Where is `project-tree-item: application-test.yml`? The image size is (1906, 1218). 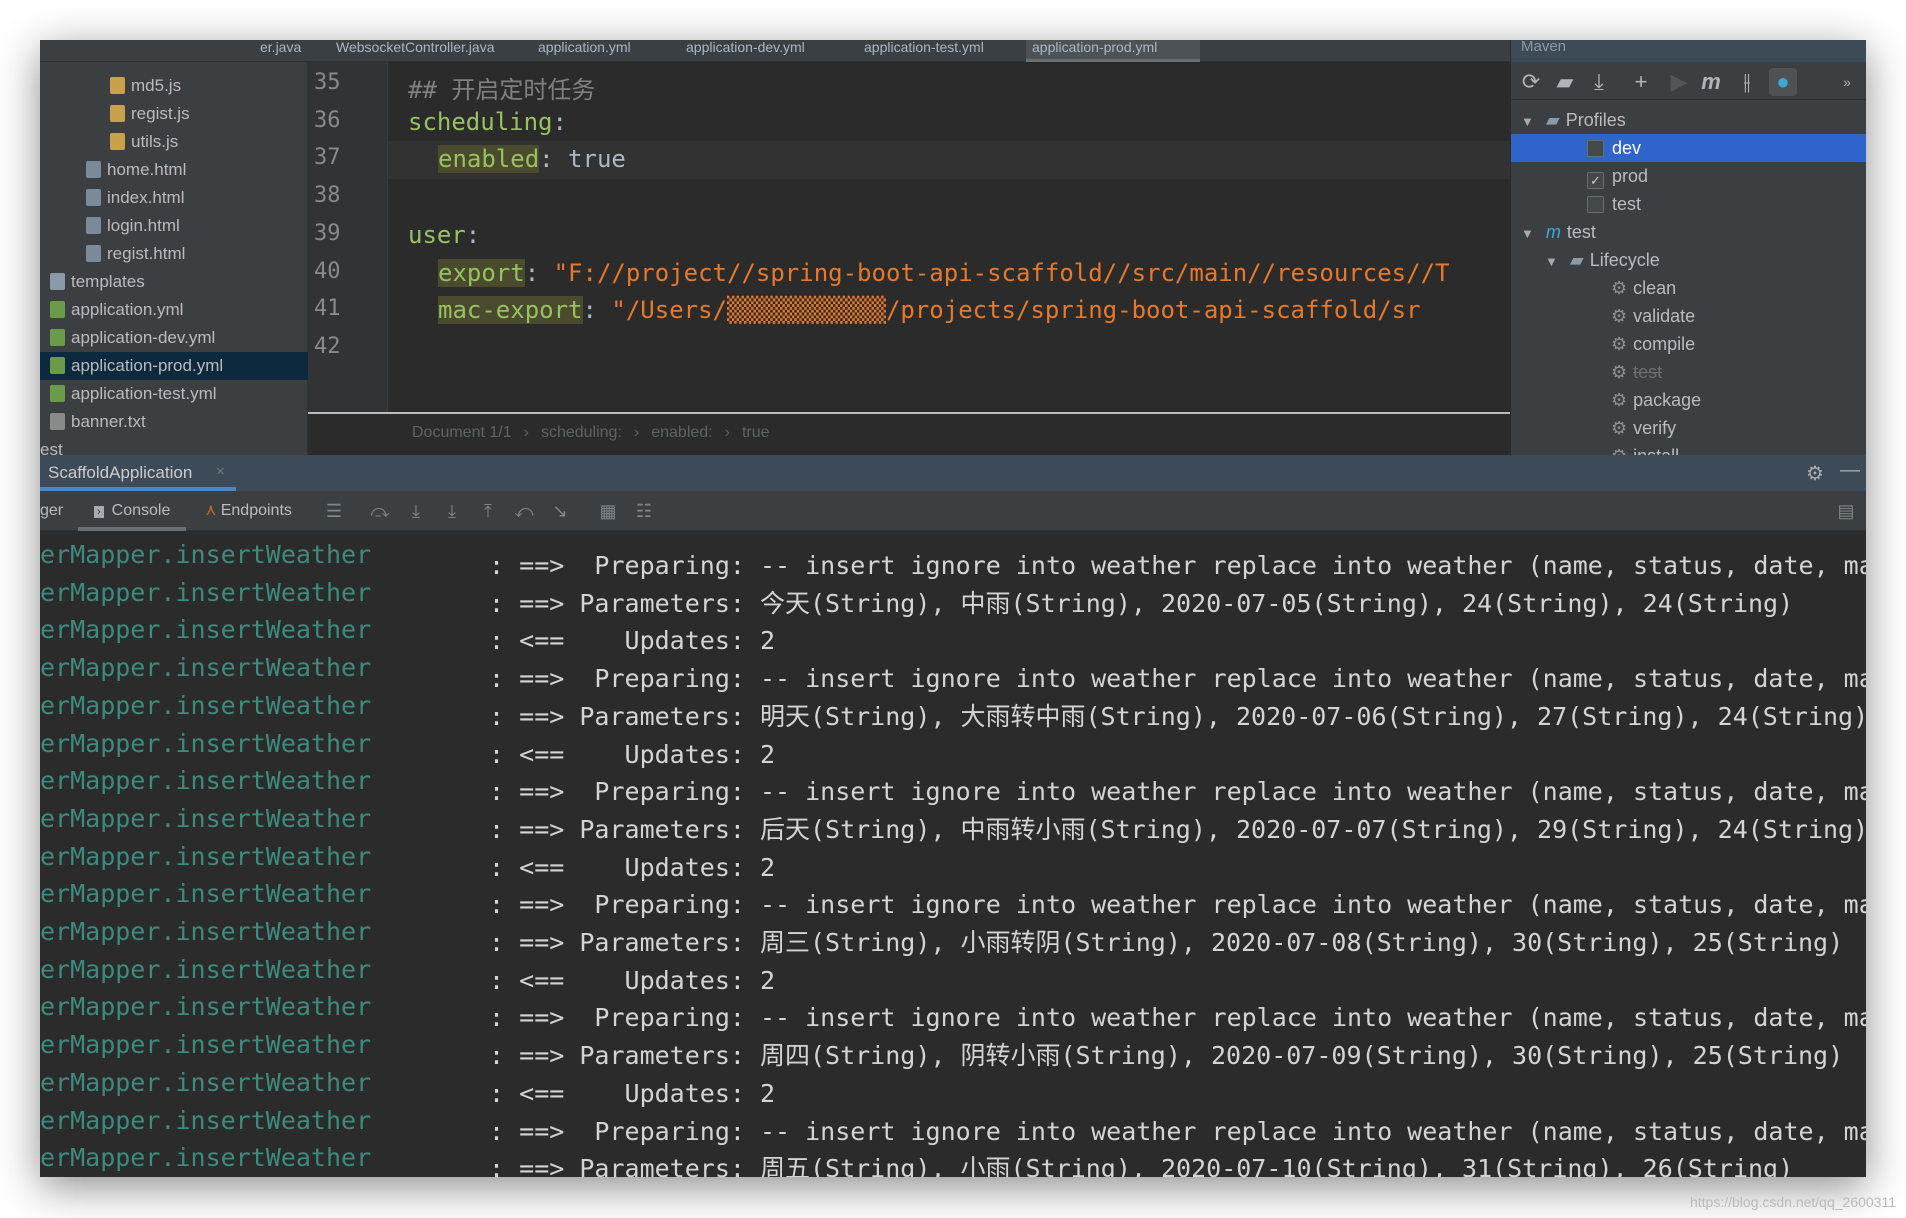 project-tree-item: application-test.yml is located at coordinates (133, 394).